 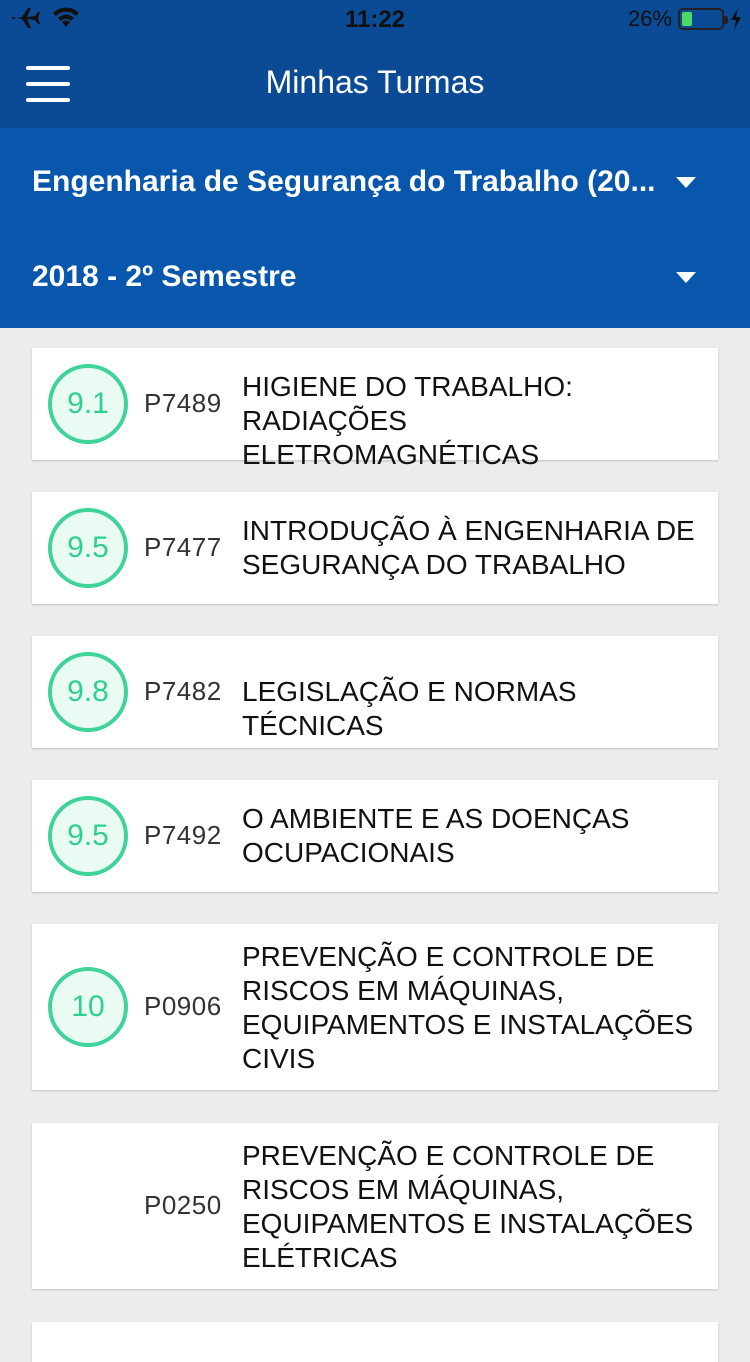 I want to click on course-name: LEGISLAÇÃO E NORMAS TÉCNICAS, so click(x=409, y=708).